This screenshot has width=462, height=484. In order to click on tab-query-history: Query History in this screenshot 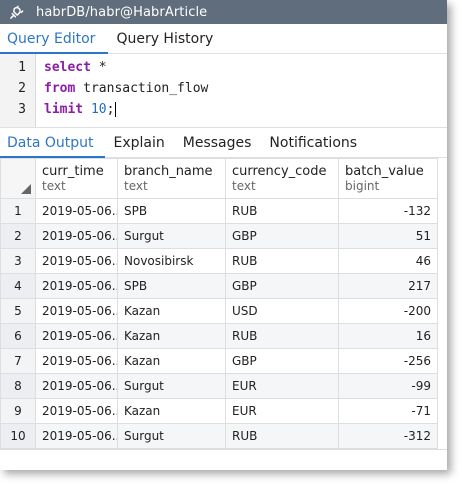, I will do `click(164, 38)`.